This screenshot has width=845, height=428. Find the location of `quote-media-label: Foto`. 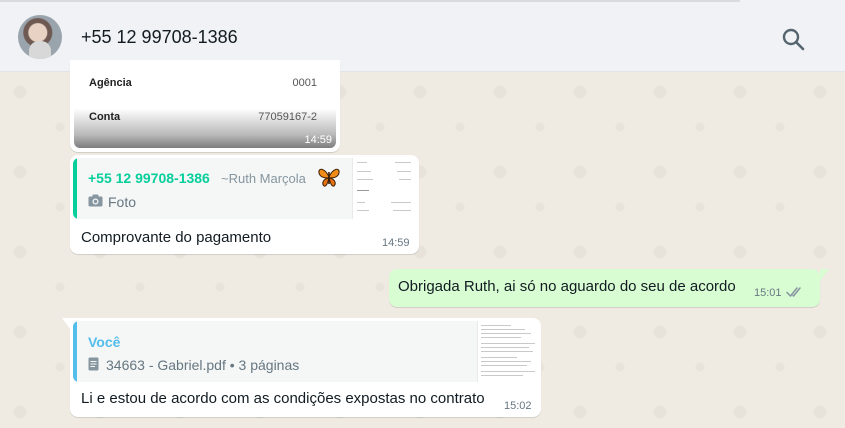

quote-media-label: Foto is located at coordinates (122, 202).